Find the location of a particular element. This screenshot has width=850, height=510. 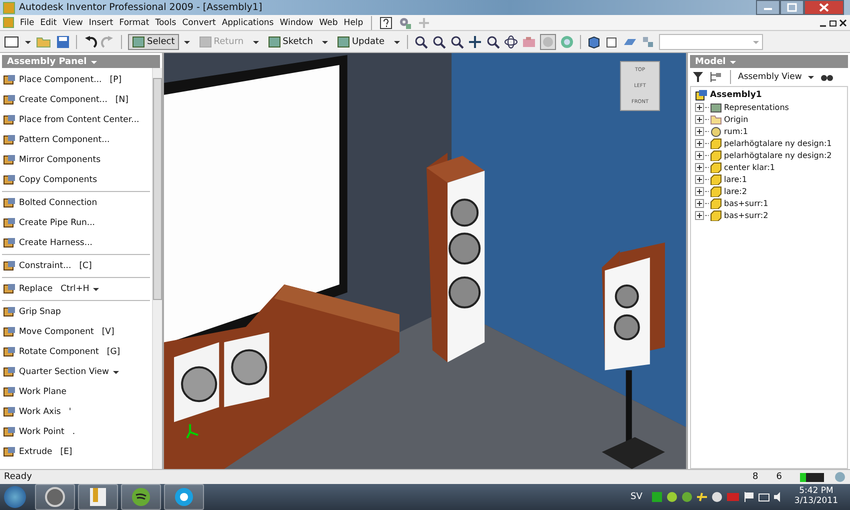

status-count: 8 is located at coordinates (755, 477).